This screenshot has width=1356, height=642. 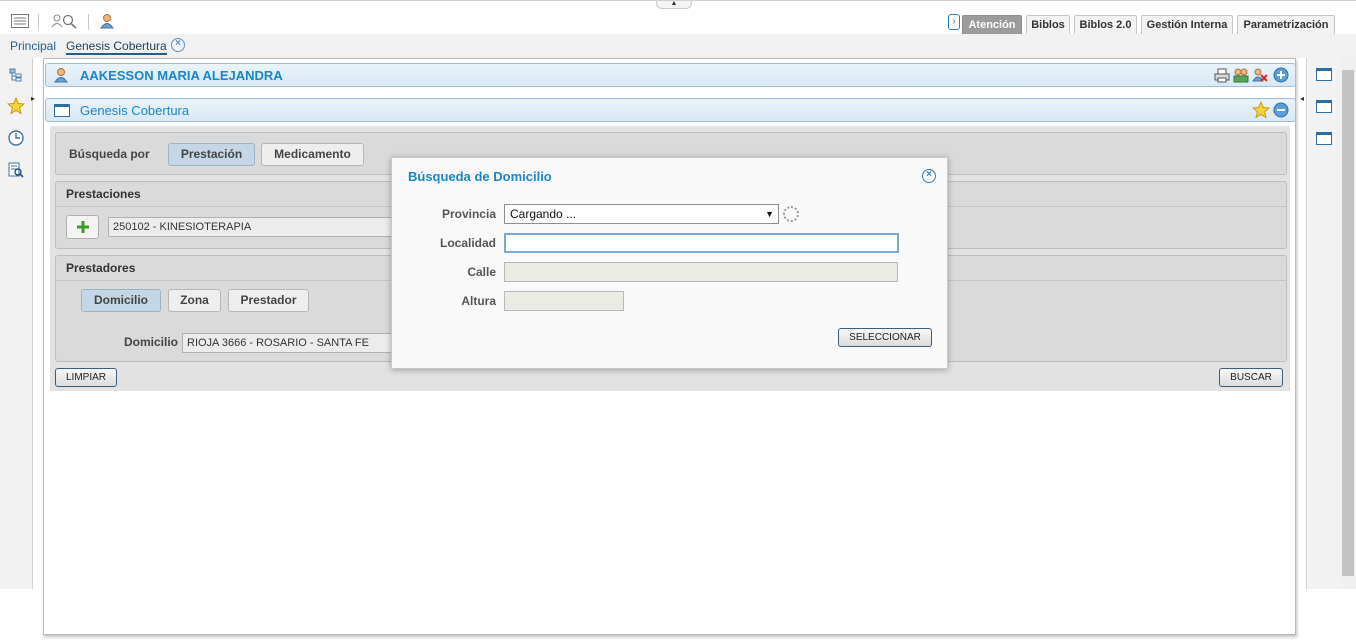 What do you see at coordinates (16, 170) in the screenshot?
I see `search-list-icon` at bounding box center [16, 170].